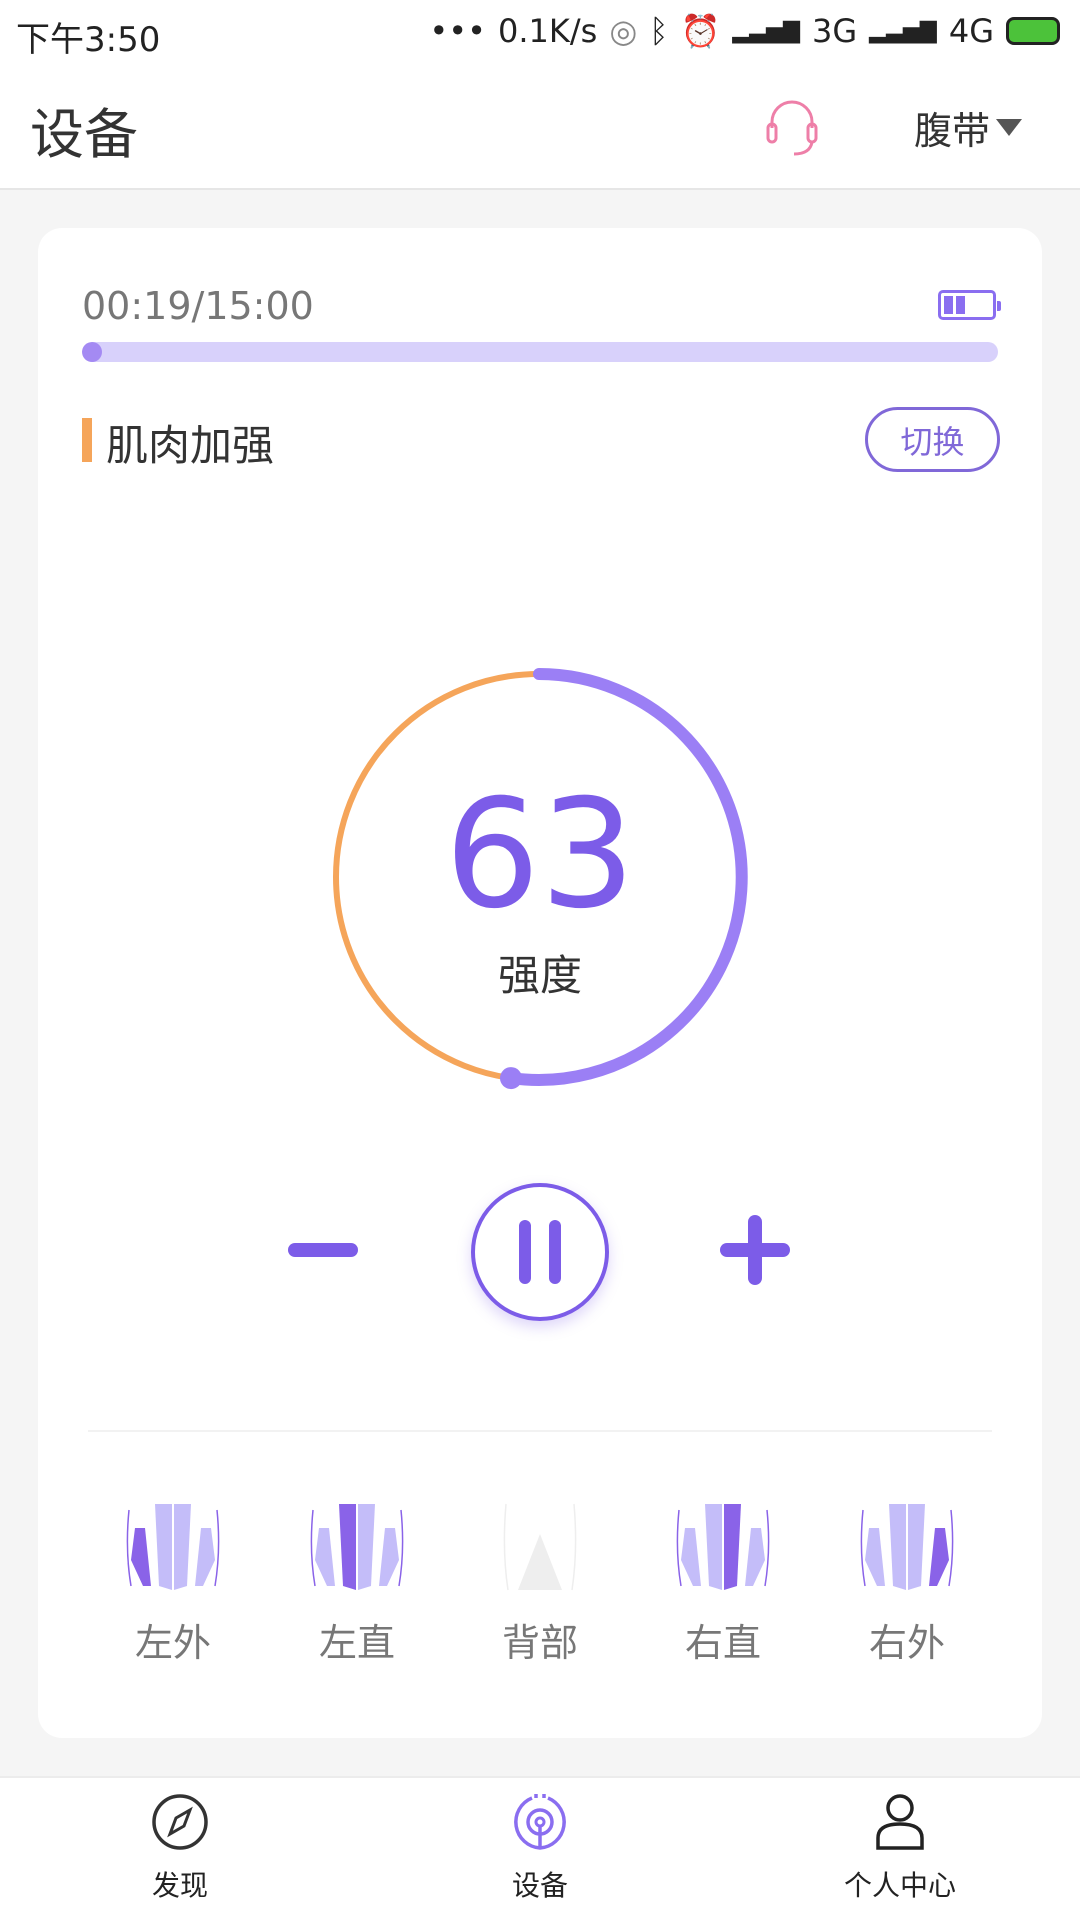 This screenshot has height=1920, width=1080. Describe the element at coordinates (458, 31) in the screenshot. I see `more-dots: •••` at that location.